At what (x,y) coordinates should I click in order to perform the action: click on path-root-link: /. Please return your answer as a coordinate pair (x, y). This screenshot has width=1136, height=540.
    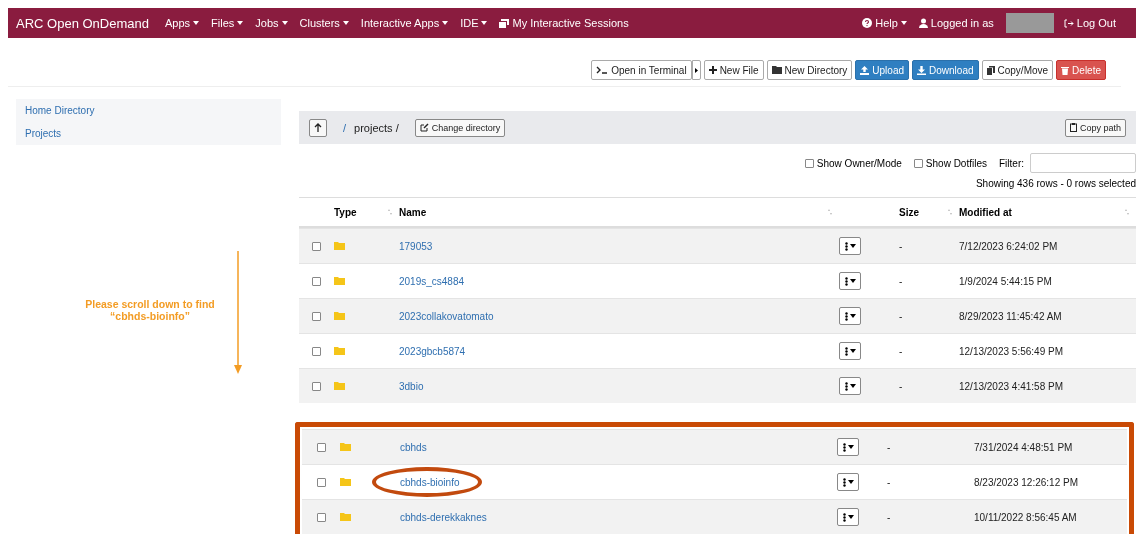
    Looking at the image, I should click on (345, 127).